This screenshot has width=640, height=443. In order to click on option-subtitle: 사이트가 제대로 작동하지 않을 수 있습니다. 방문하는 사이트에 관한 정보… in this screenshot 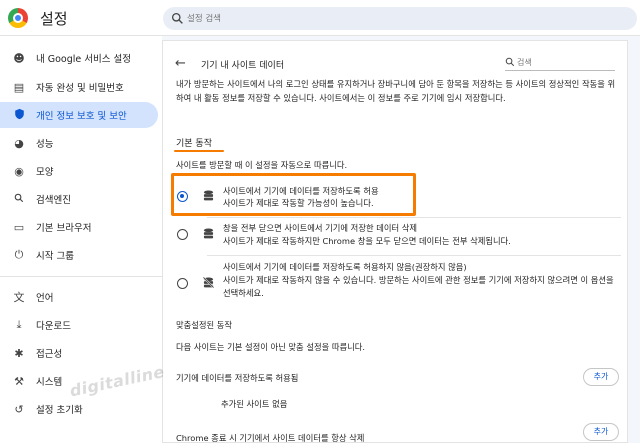, I will do `click(418, 286)`.